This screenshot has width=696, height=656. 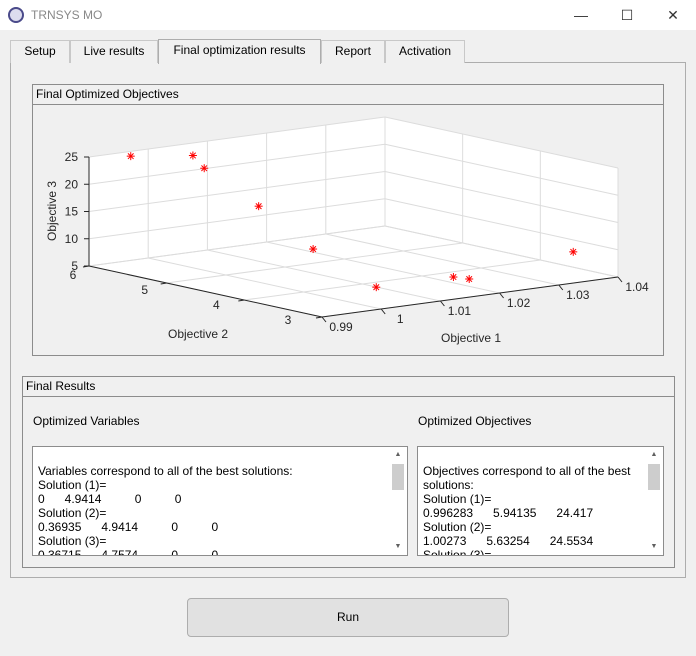 I want to click on text-line: solutions:, so click(x=448, y=485).